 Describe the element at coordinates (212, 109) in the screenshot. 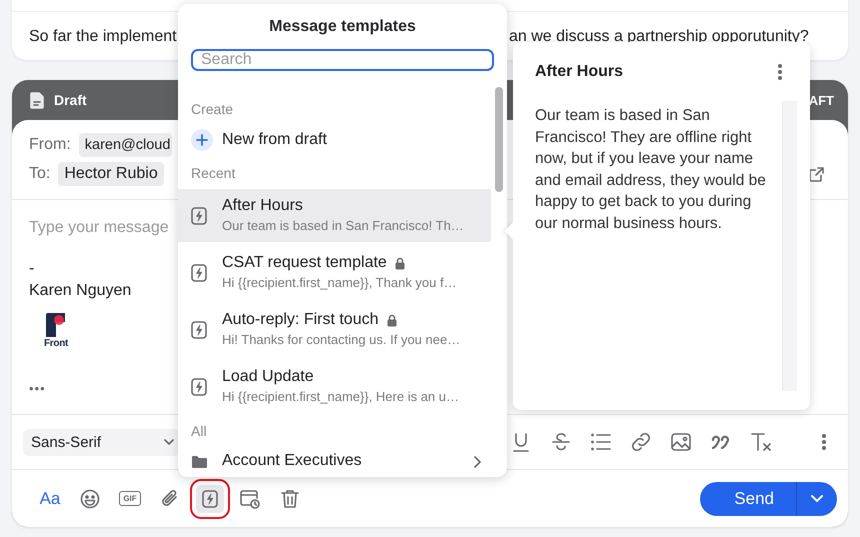

I see `section-label: Create` at that location.